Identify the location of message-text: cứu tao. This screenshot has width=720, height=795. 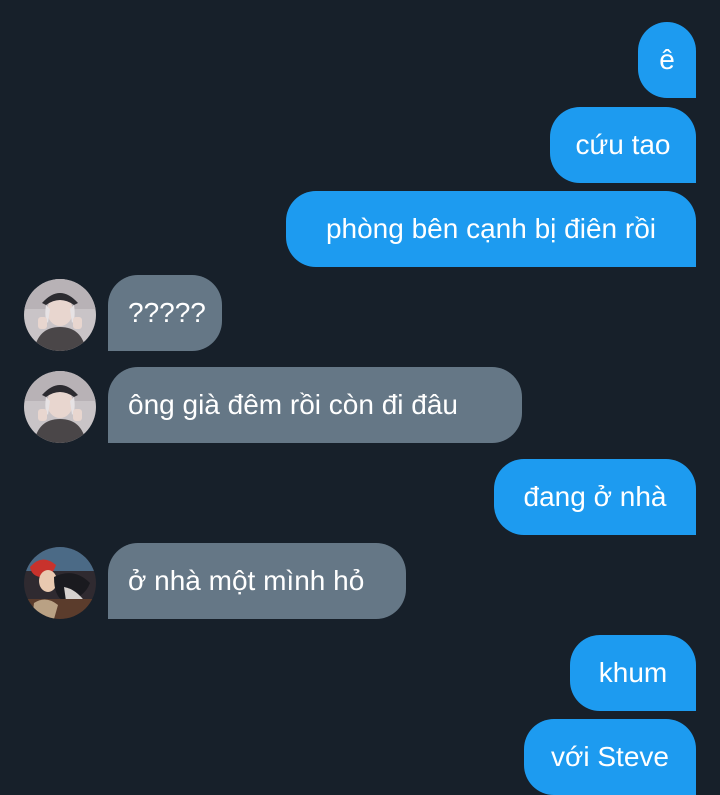
(623, 144).